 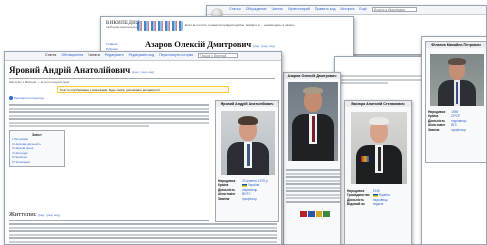 What do you see at coordinates (378, 104) in the screenshot?
I see `infobox-caption: Васюра Анатолій Степанович` at bounding box center [378, 104].